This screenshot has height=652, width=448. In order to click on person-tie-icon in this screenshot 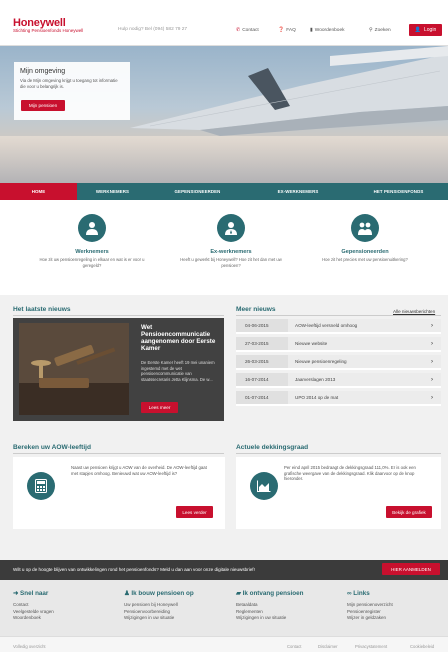, I will do `click(231, 228)`.